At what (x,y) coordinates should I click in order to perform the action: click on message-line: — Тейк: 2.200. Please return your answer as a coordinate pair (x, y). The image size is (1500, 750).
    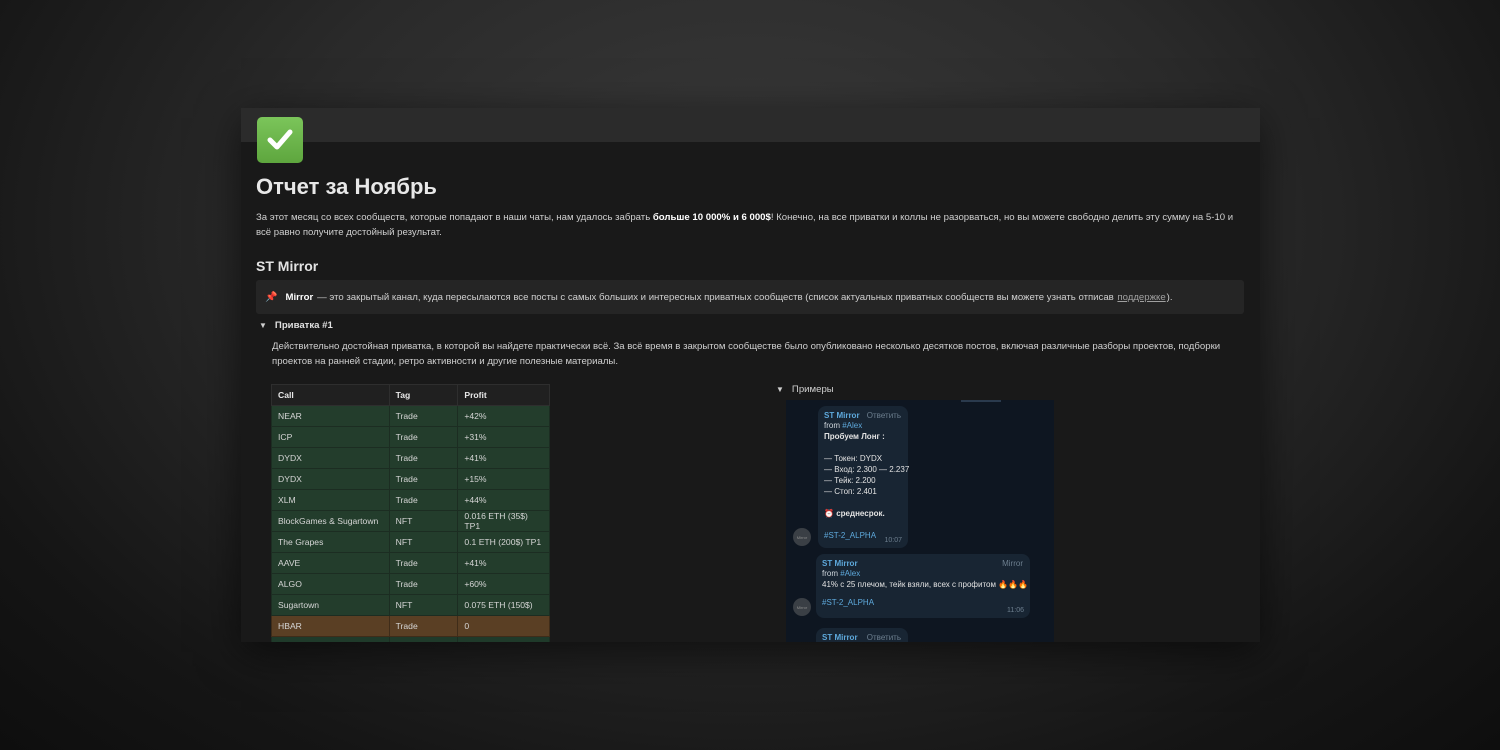
    Looking at the image, I should click on (850, 480).